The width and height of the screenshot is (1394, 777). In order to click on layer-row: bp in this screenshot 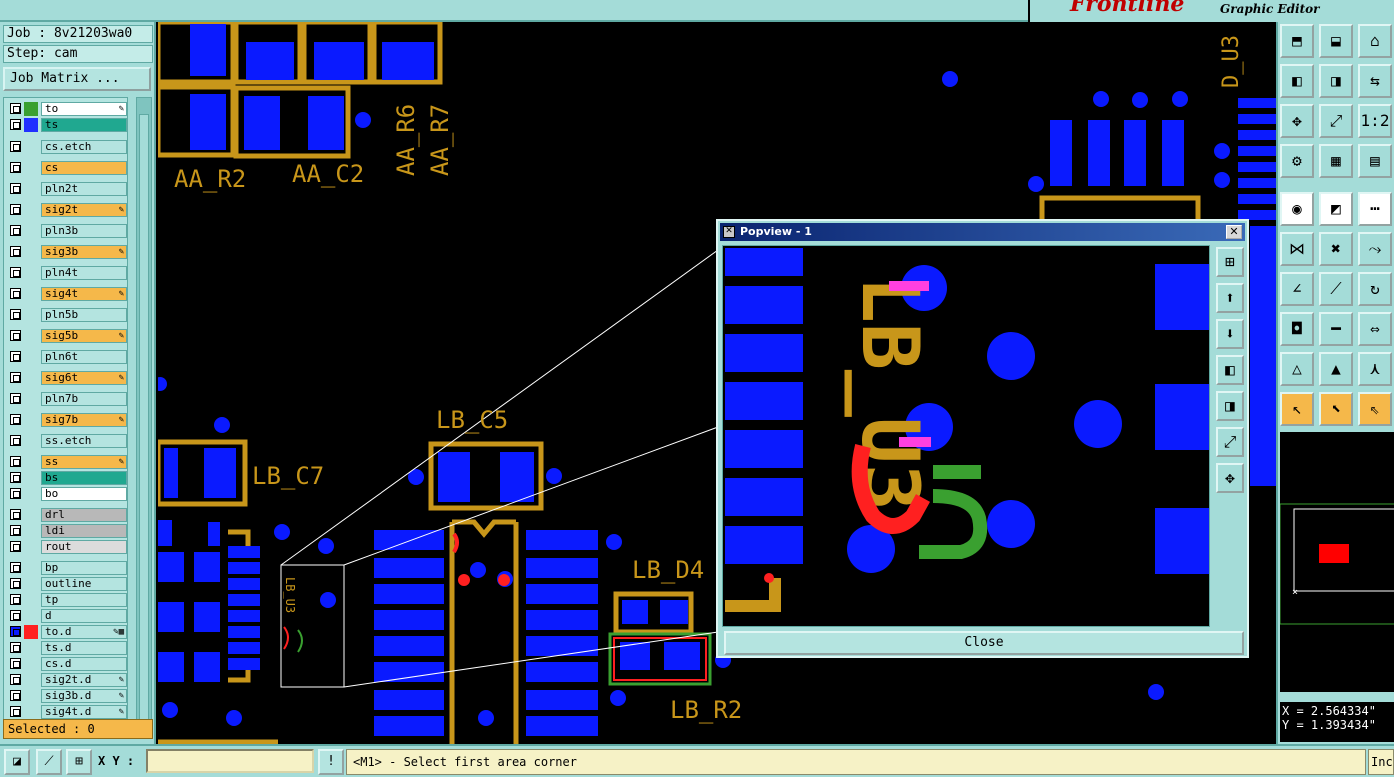, I will do `click(67, 568)`.